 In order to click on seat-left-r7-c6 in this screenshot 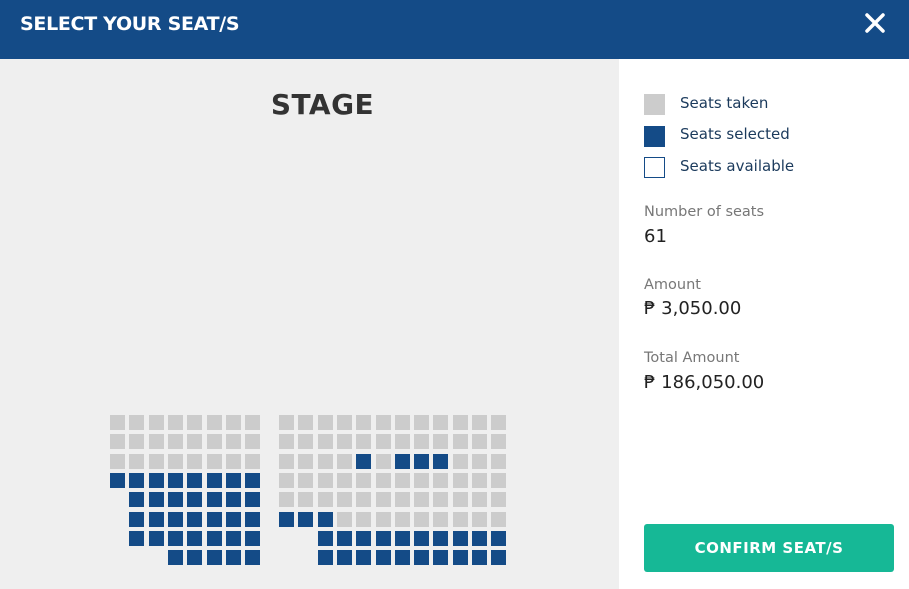, I will do `click(214, 538)`.